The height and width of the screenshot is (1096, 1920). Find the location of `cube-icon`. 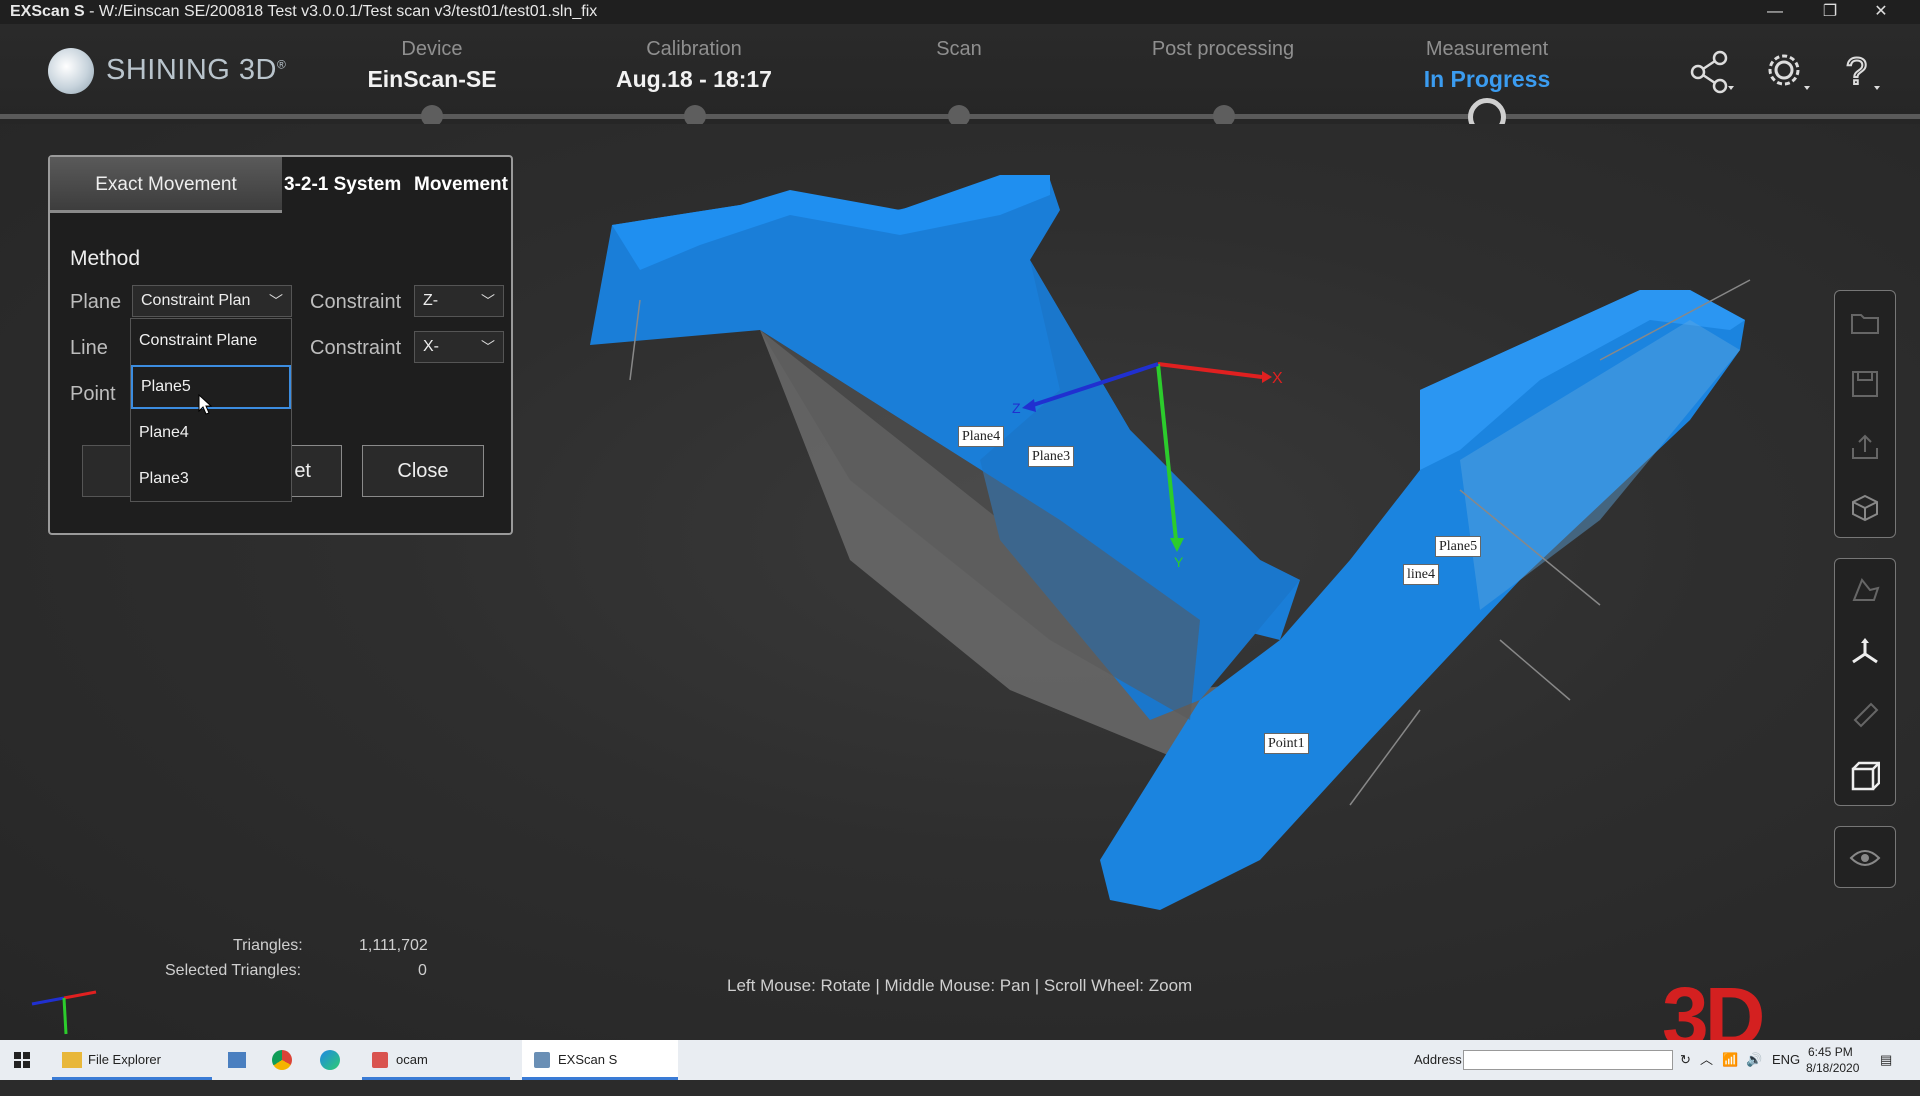

cube-icon is located at coordinates (1865, 508).